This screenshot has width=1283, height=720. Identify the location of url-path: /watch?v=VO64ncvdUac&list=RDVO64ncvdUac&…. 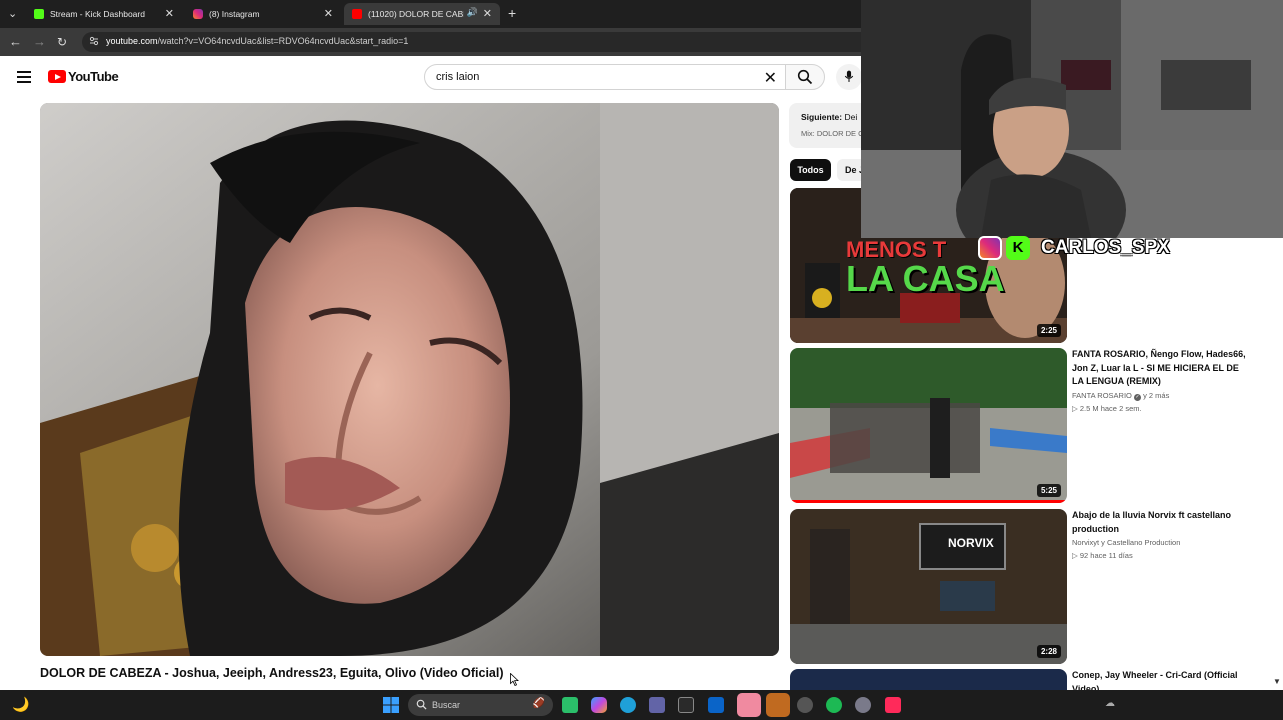
(283, 41).